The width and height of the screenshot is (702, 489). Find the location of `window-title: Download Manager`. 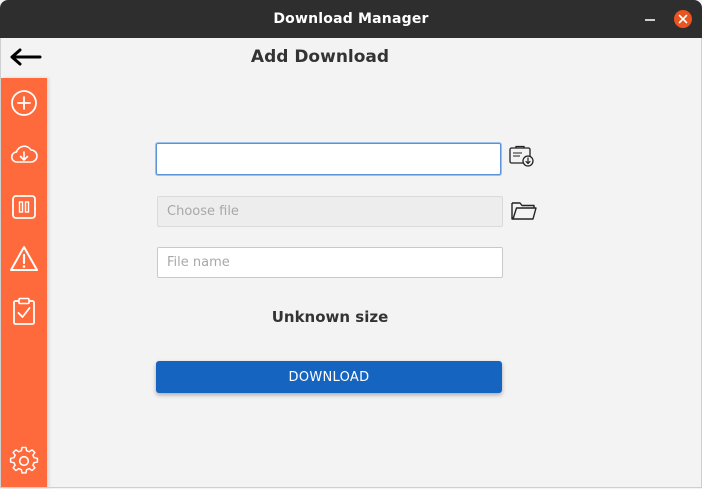

window-title: Download Manager is located at coordinates (351, 19).